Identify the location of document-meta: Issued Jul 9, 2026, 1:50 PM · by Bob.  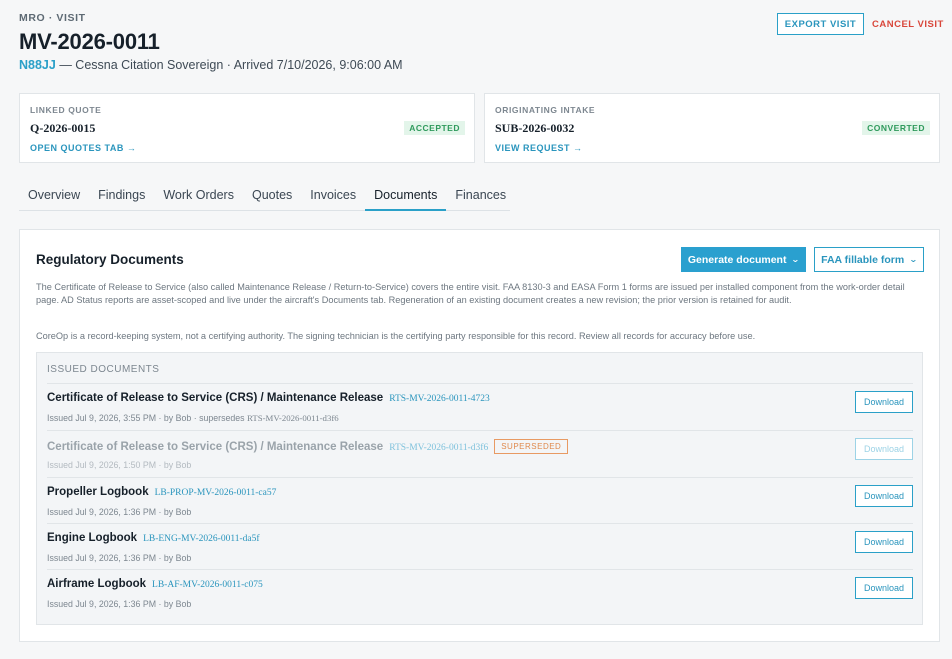
(119, 465).